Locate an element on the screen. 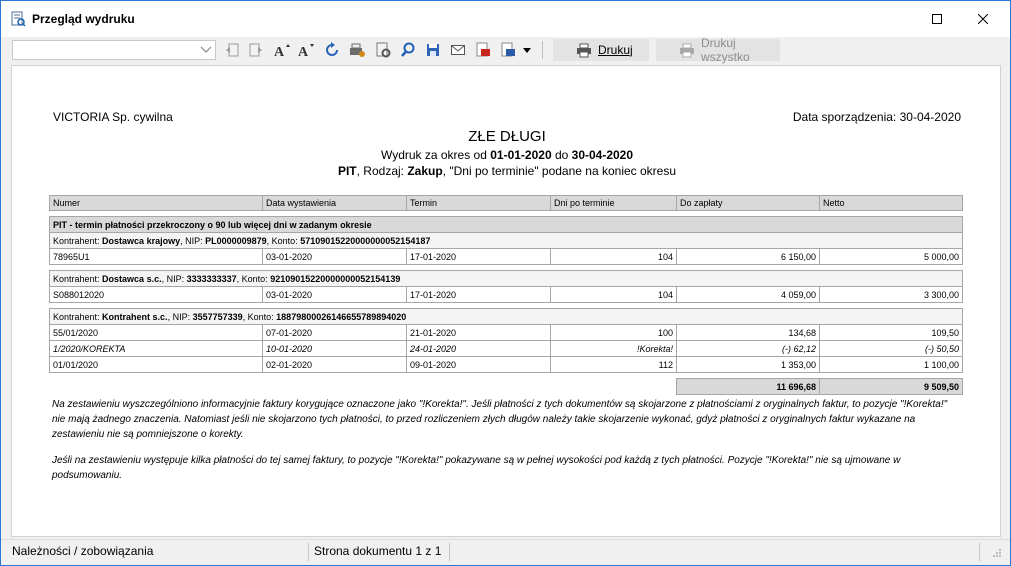  search-icon is located at coordinates (408, 50).